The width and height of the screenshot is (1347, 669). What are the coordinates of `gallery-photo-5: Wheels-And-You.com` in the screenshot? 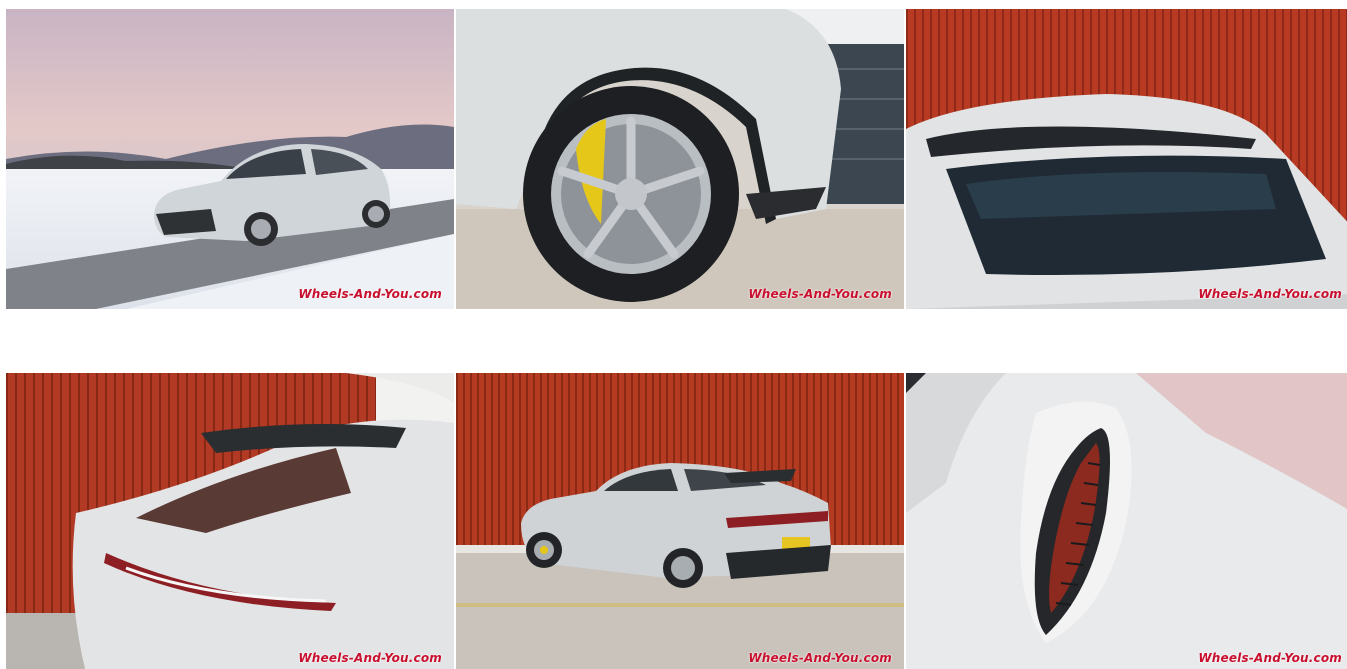 It's located at (680, 521).